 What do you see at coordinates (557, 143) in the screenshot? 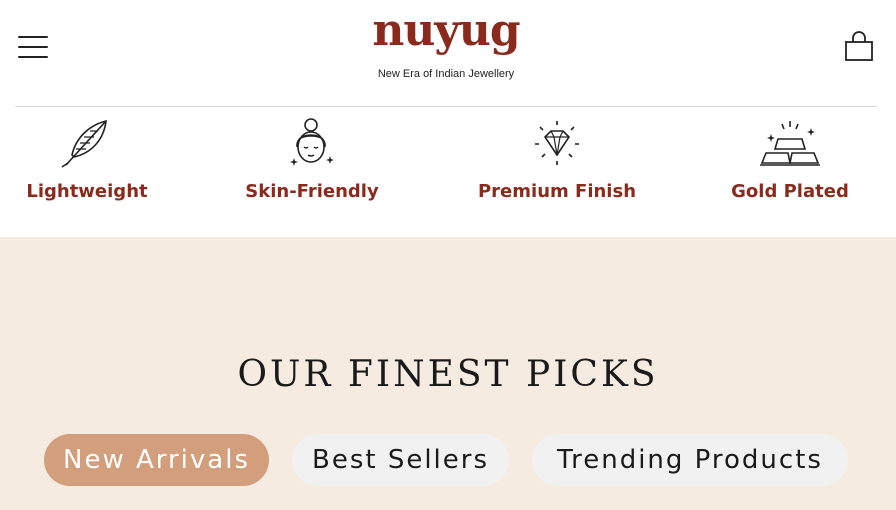
I see `diamond-icon` at bounding box center [557, 143].